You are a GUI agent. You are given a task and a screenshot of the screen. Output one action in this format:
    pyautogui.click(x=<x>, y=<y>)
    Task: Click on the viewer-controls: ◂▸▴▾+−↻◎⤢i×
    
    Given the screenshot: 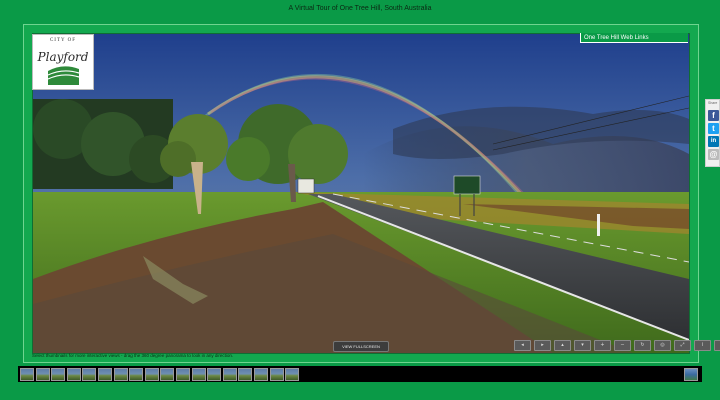 What is the action you would take?
    pyautogui.click(x=617, y=345)
    